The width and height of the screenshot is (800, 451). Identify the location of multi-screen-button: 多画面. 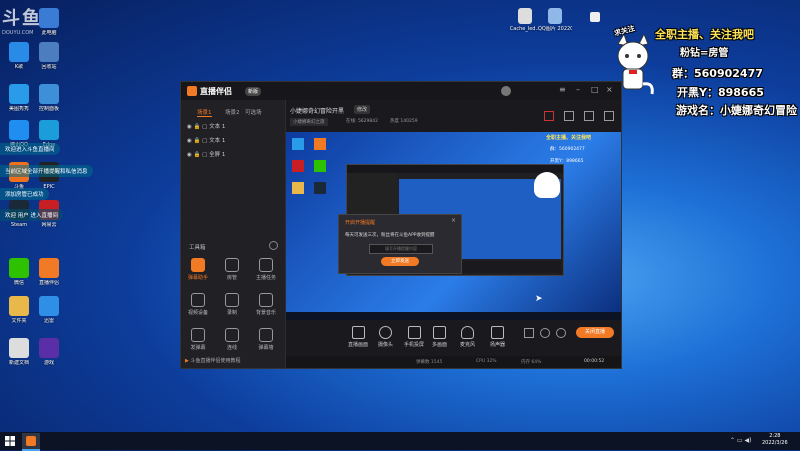
(439, 337).